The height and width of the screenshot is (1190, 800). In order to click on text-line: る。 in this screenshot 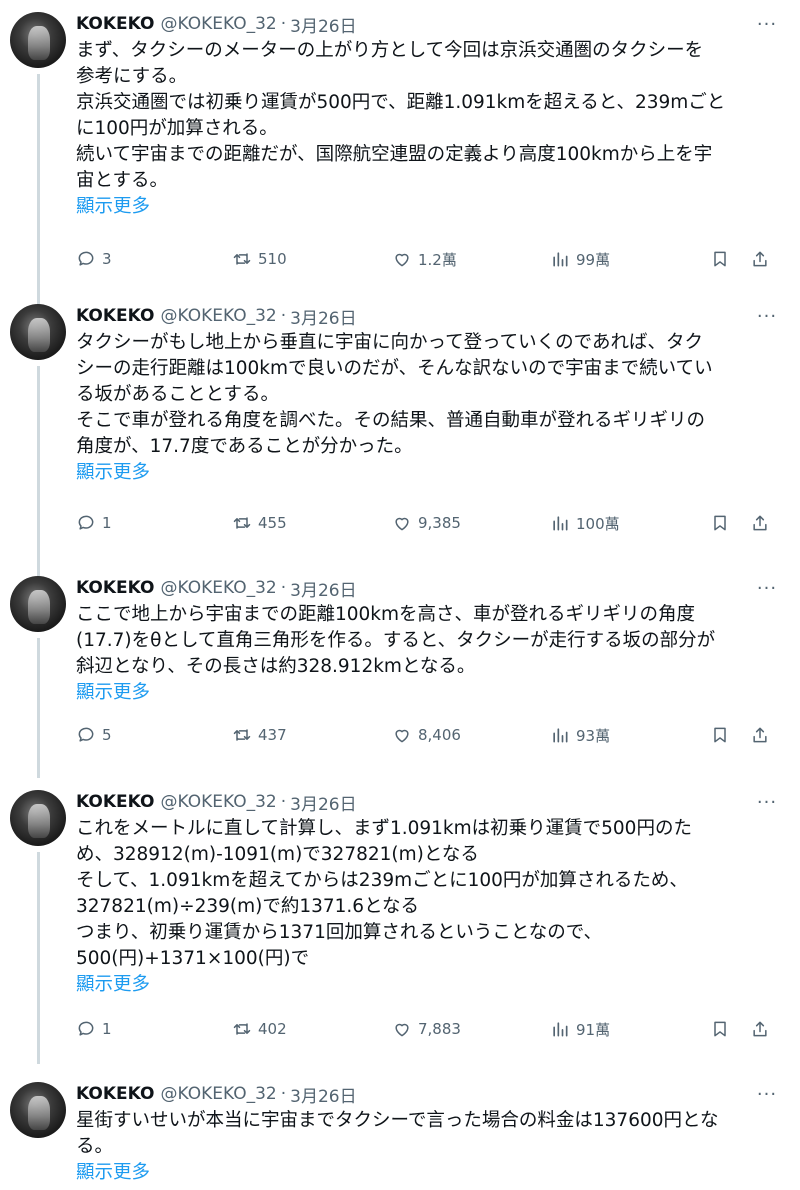, I will do `click(95, 1146)`.